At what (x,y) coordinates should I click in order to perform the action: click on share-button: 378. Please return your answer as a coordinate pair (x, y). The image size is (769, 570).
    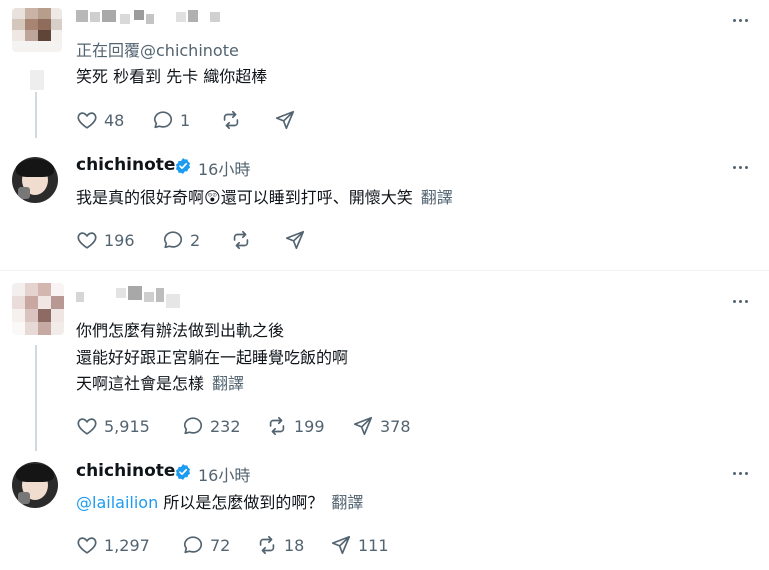
    Looking at the image, I should click on (381, 426).